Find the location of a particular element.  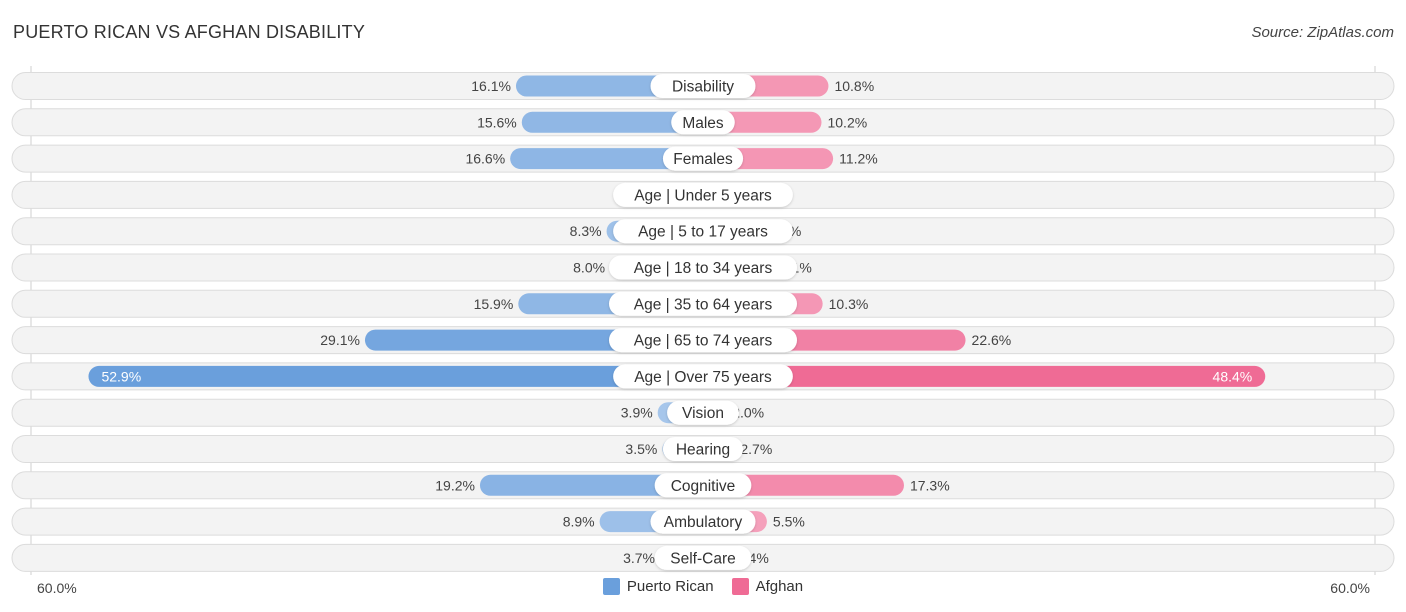

legend-label-puerto-rican: Puerto Rican is located at coordinates (670, 586).